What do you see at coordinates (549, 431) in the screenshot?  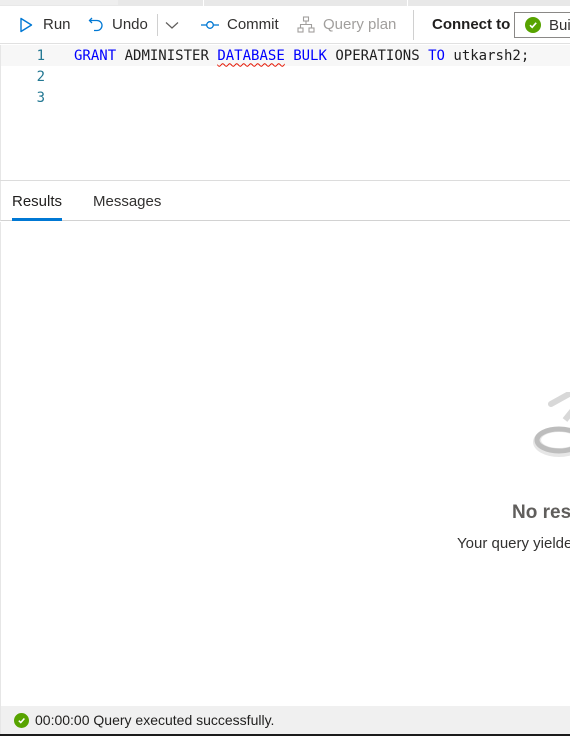 I see `empty-results-illustration` at bounding box center [549, 431].